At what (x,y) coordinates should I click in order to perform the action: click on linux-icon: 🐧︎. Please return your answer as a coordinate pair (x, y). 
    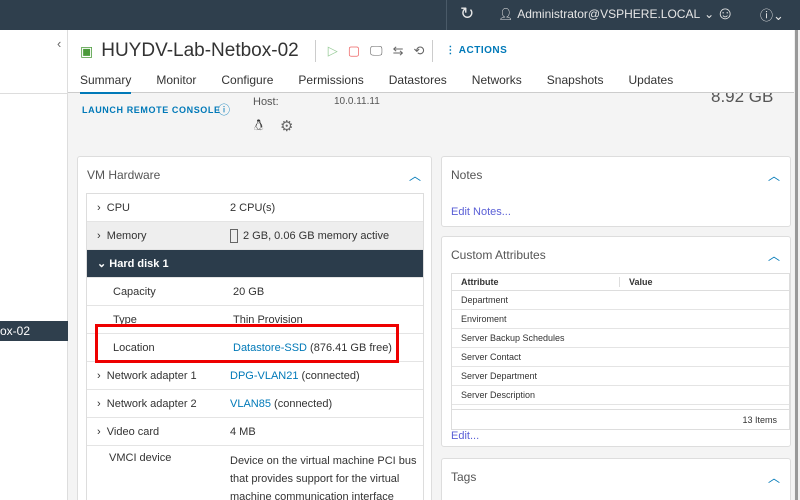
    Looking at the image, I should click on (259, 125).